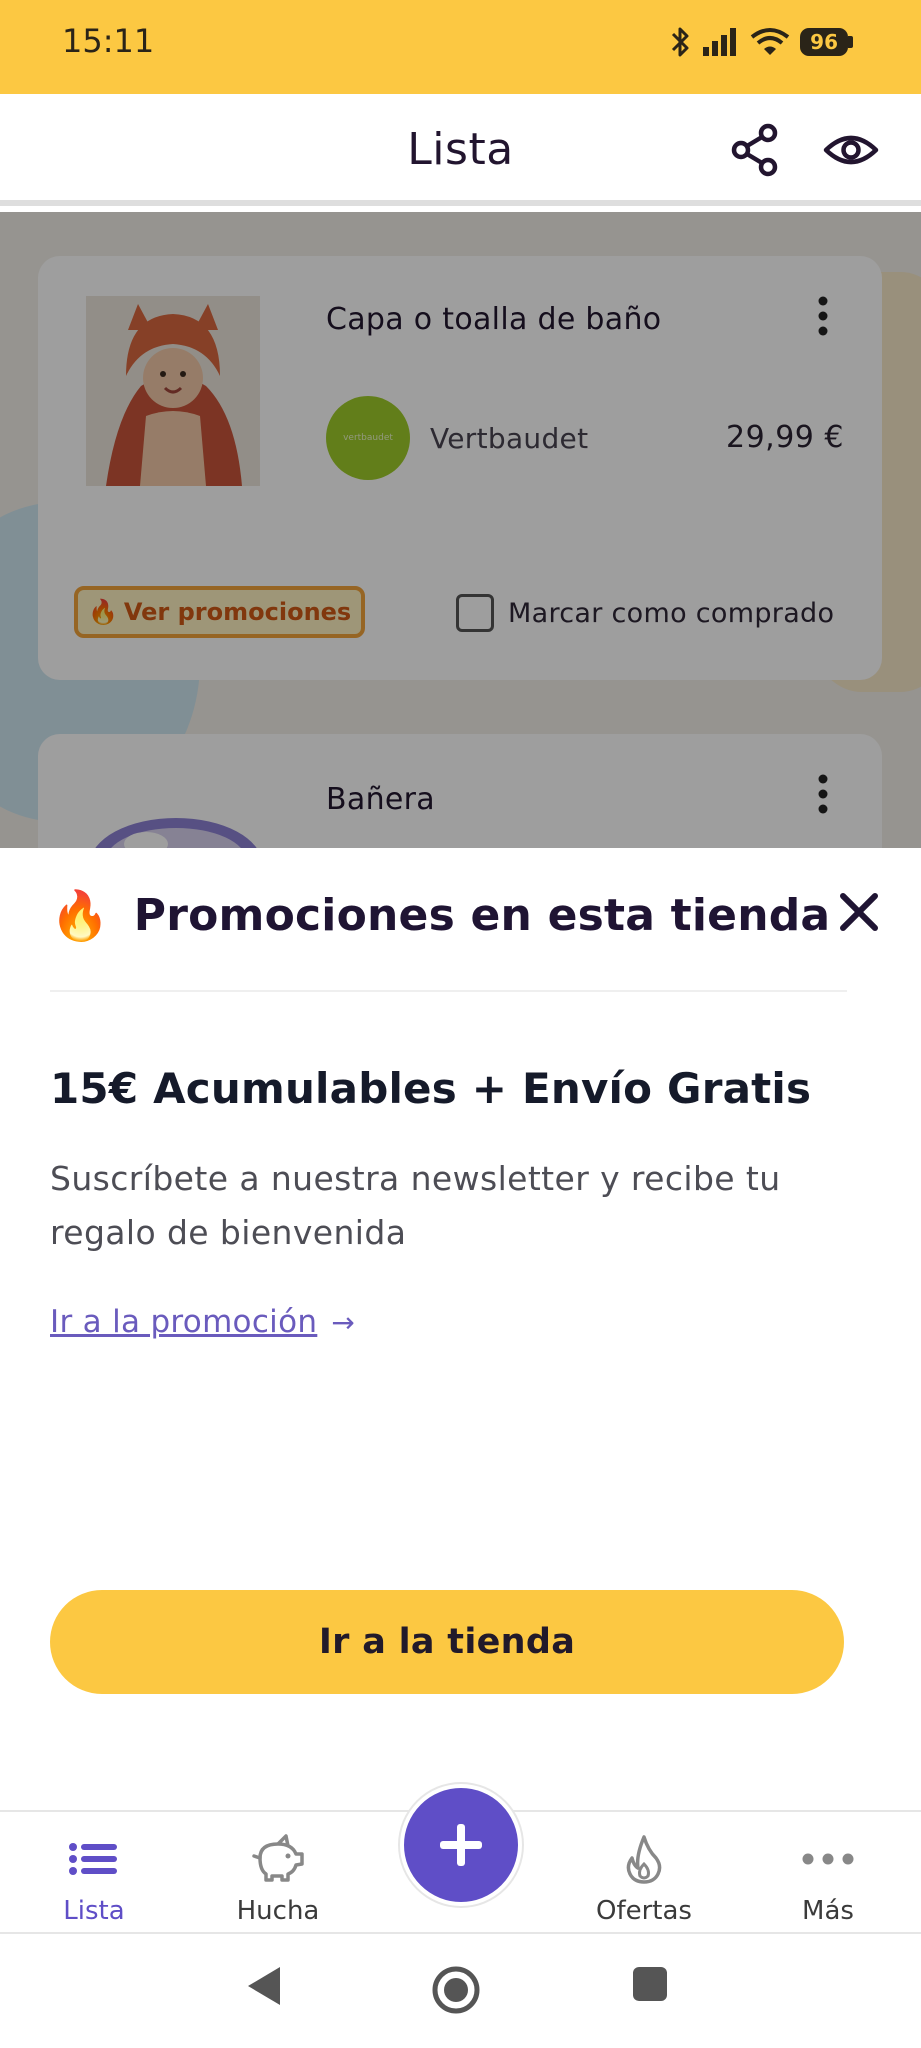 The image size is (921, 2048). Describe the element at coordinates (456, 1990) in the screenshot. I see `home-icon` at that location.